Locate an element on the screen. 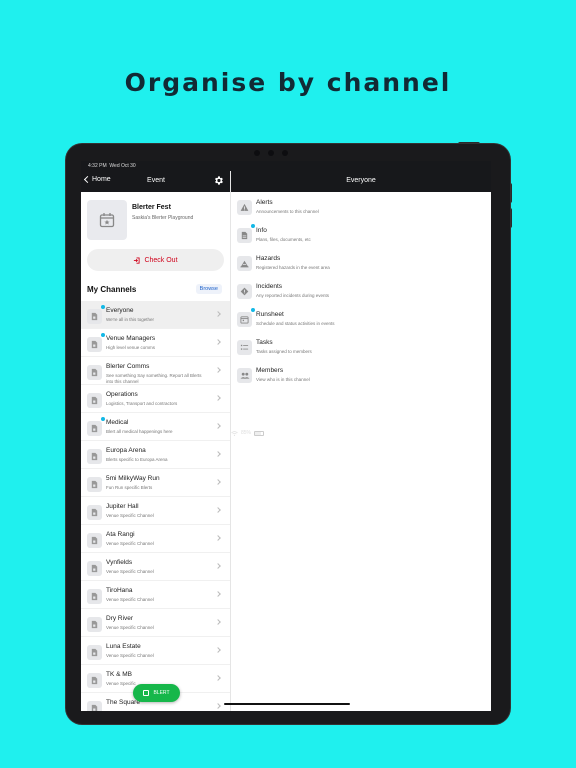  section-description: Schedule and status activities in events is located at coordinates (295, 323).